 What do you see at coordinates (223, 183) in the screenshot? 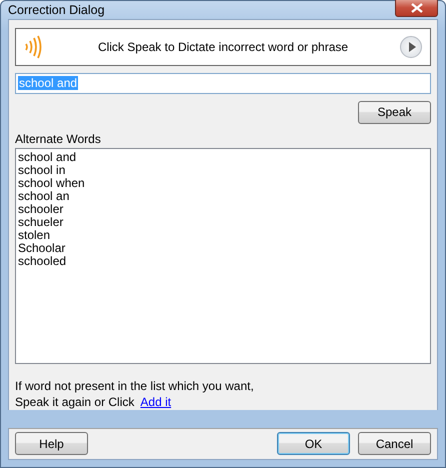
I see `list-item: school when` at bounding box center [223, 183].